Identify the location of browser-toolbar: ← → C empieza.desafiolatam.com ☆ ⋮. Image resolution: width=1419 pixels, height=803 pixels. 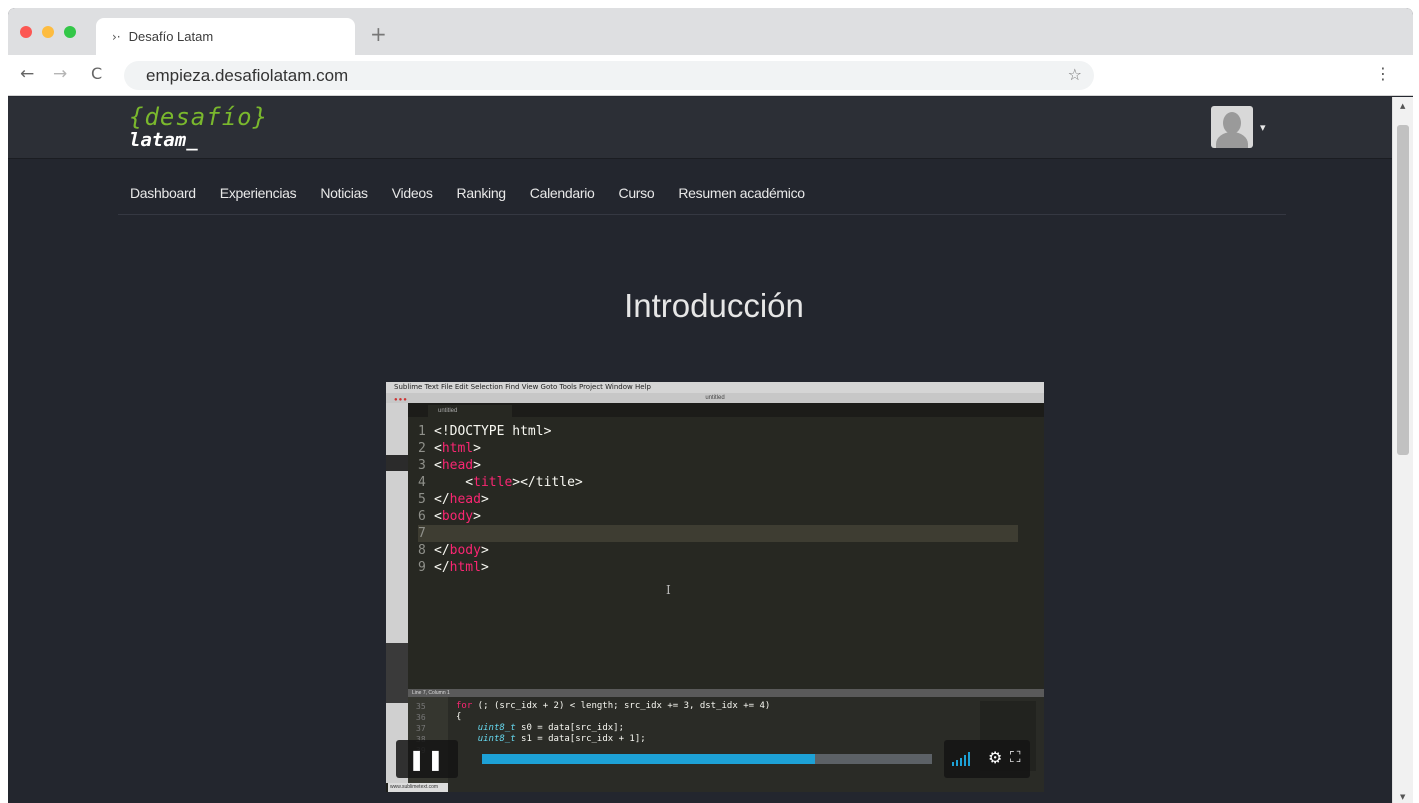
(710, 75).